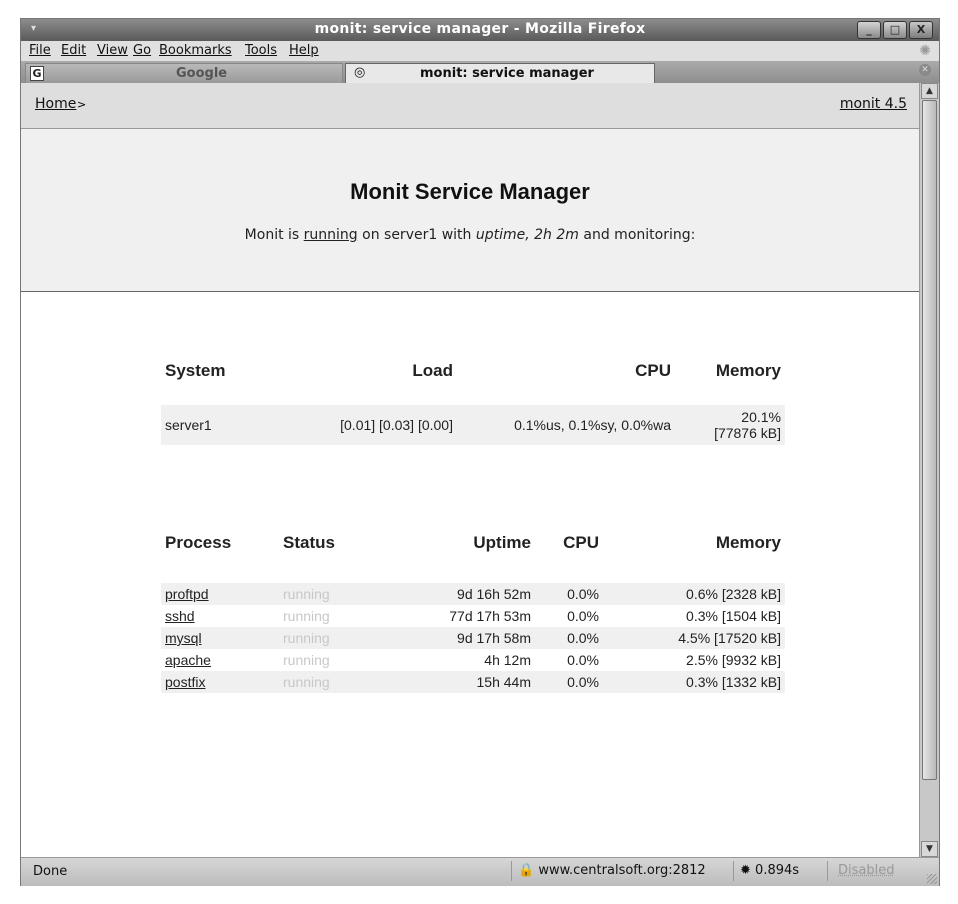 The width and height of the screenshot is (958, 904). Describe the element at coordinates (451, 594) in the screenshot. I see `process-uptime: 9d 16h 52m` at that location.